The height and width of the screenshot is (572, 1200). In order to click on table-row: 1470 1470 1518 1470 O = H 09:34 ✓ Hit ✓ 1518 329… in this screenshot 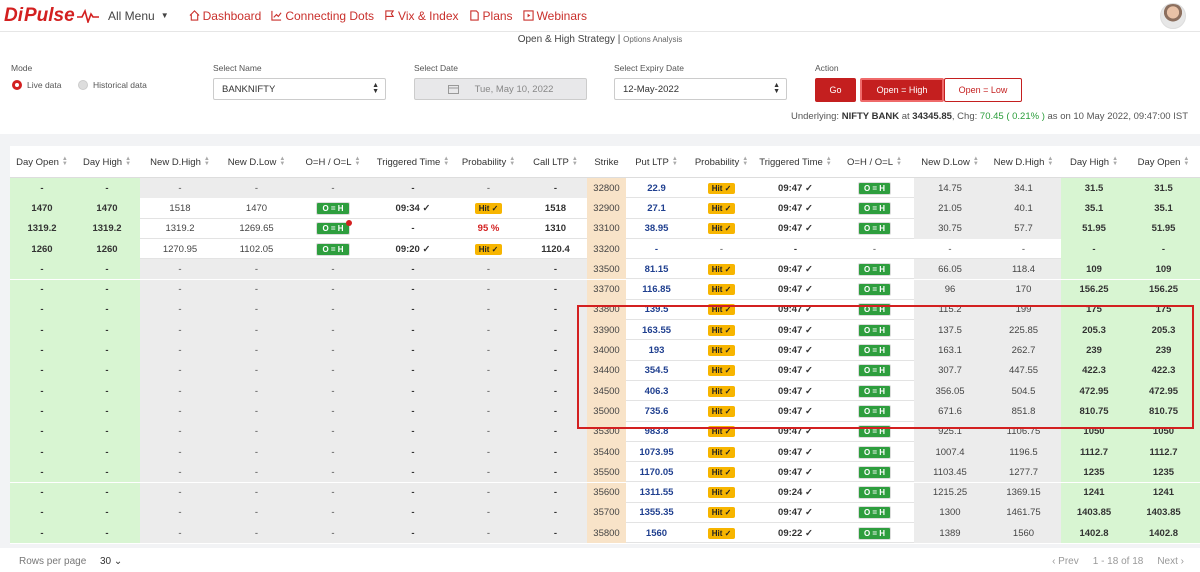, I will do `click(605, 208)`.